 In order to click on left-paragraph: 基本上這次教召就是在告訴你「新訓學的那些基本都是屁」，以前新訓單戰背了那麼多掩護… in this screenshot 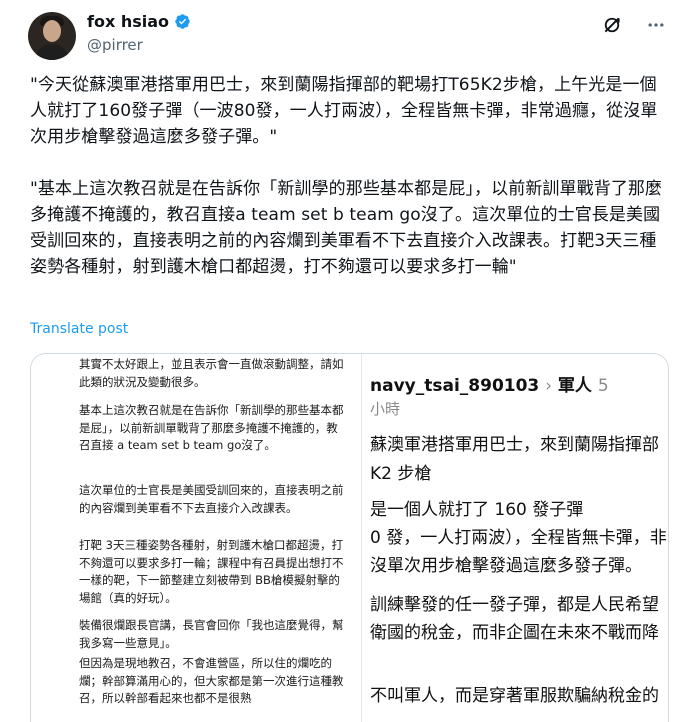, I will do `click(211, 427)`.